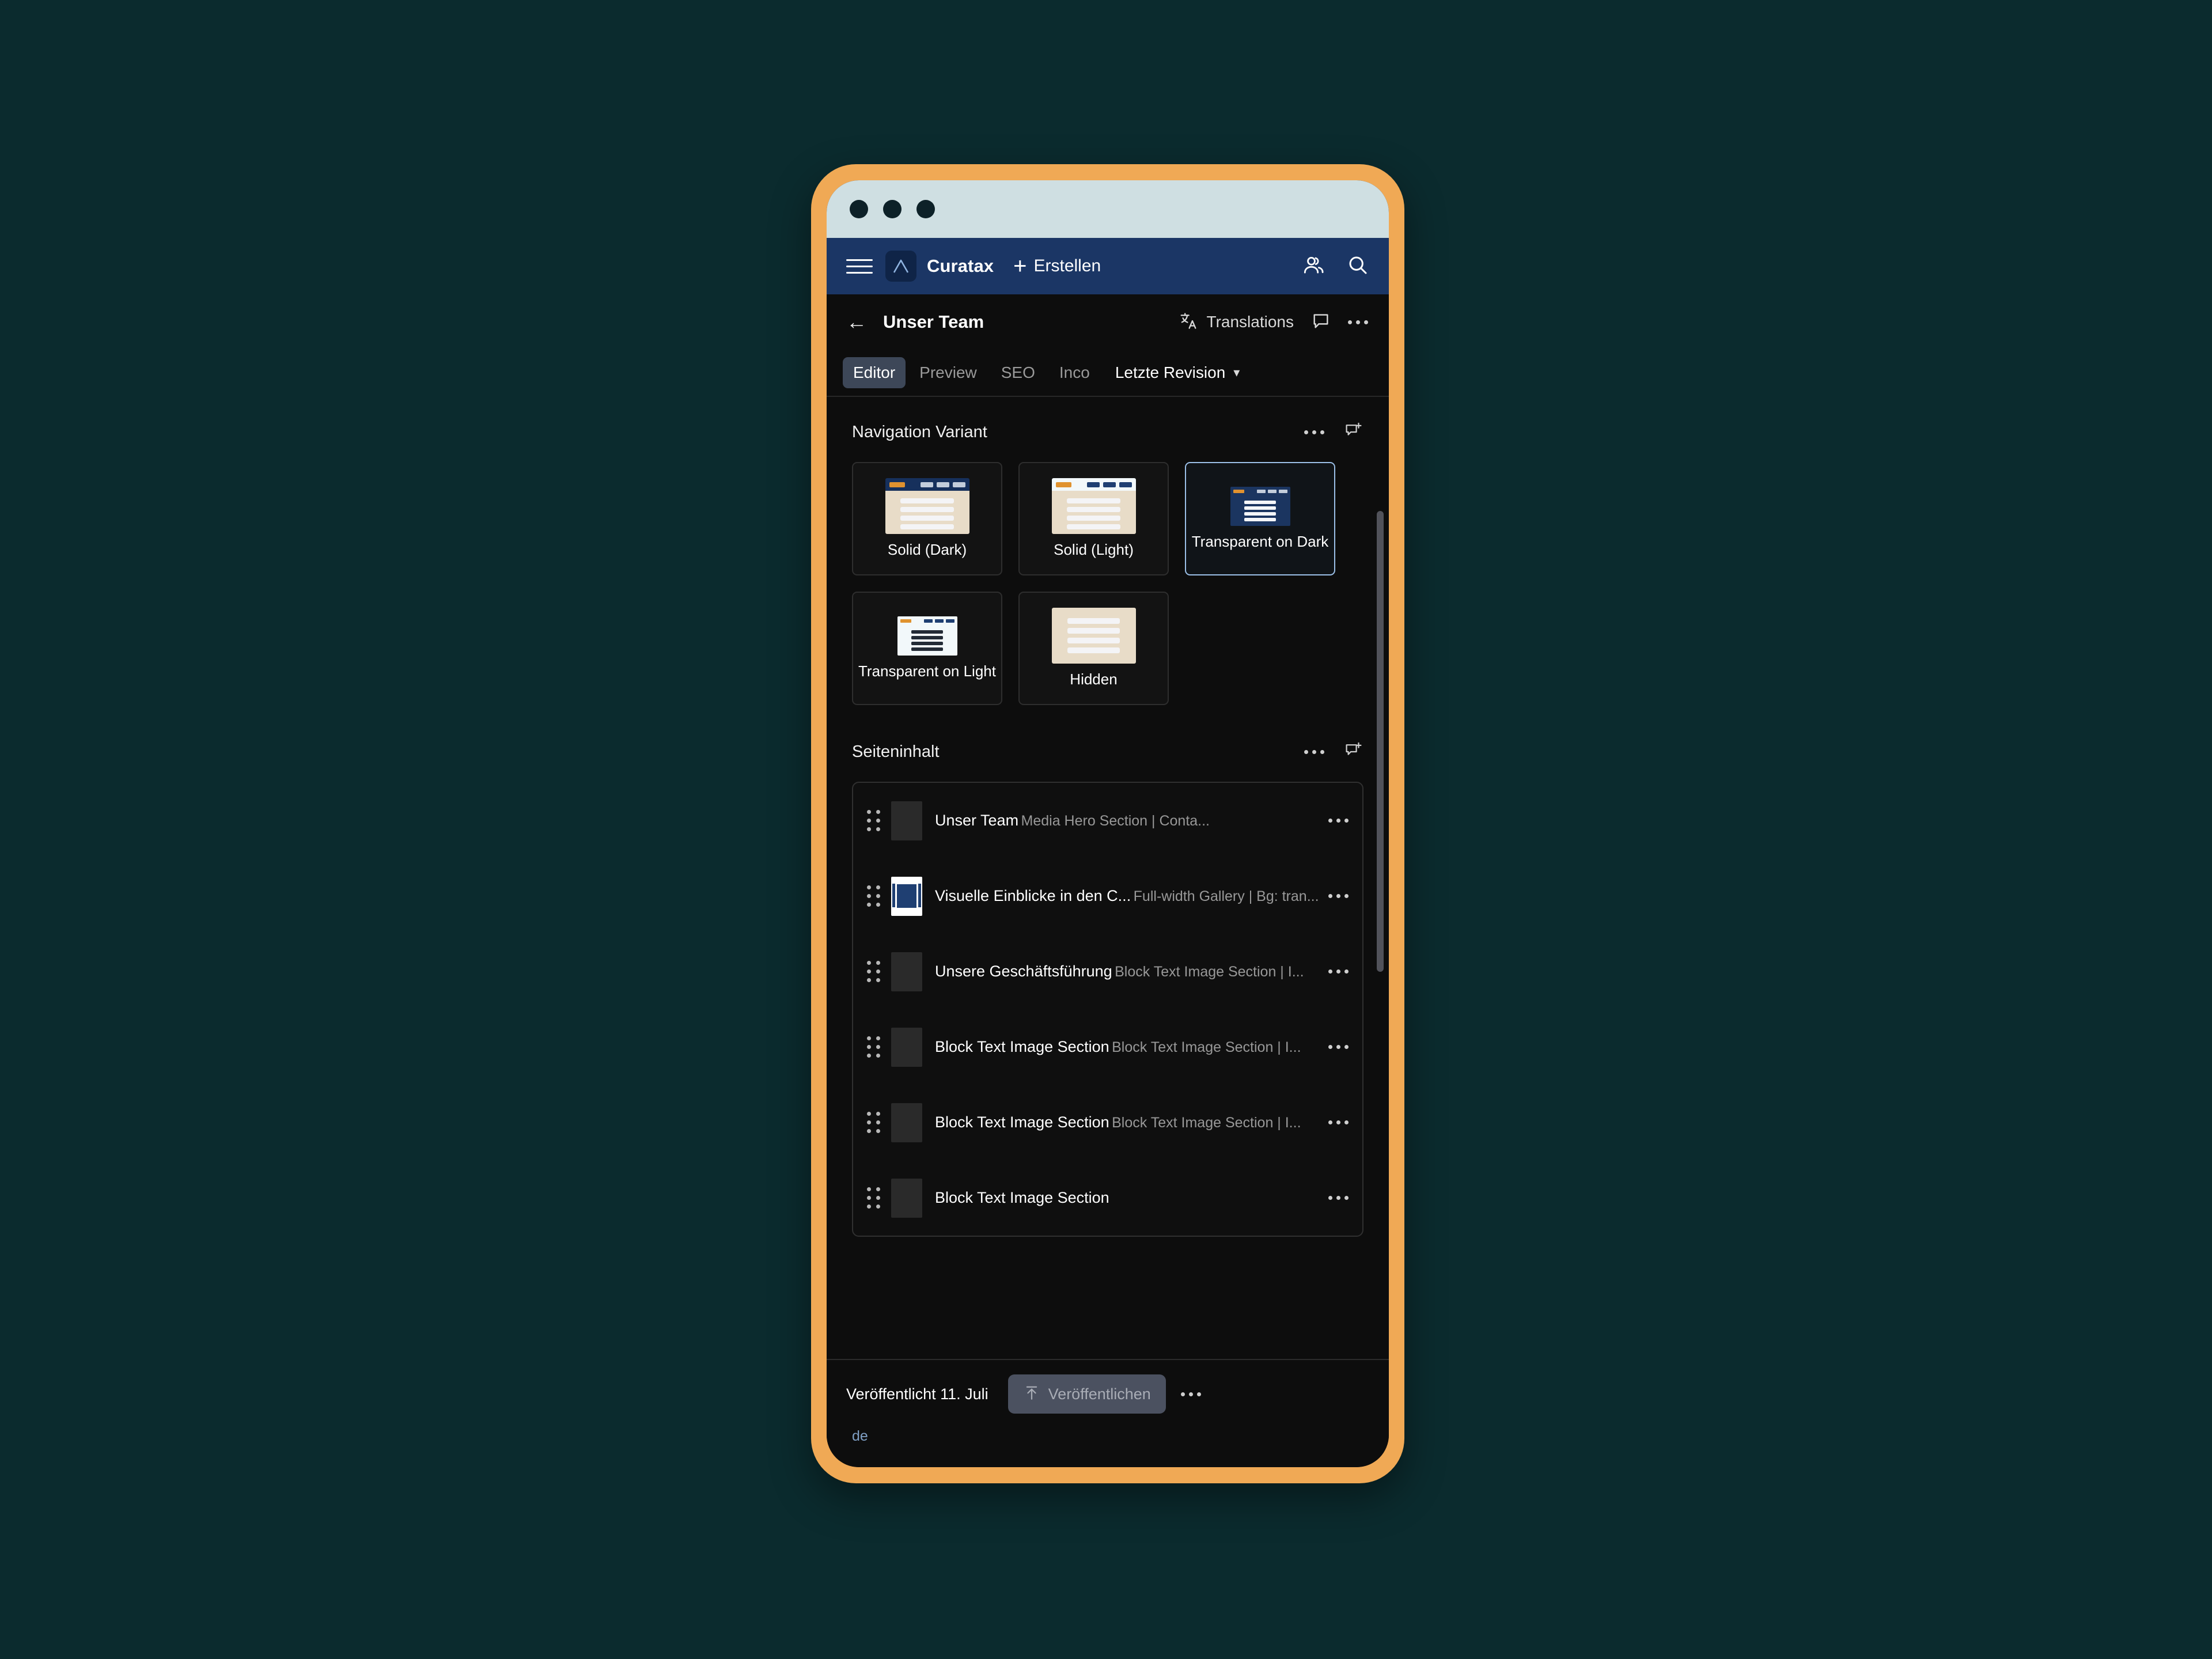  What do you see at coordinates (1108, 322) in the screenshot?
I see `page-header: ← Unser Team Translations` at bounding box center [1108, 322].